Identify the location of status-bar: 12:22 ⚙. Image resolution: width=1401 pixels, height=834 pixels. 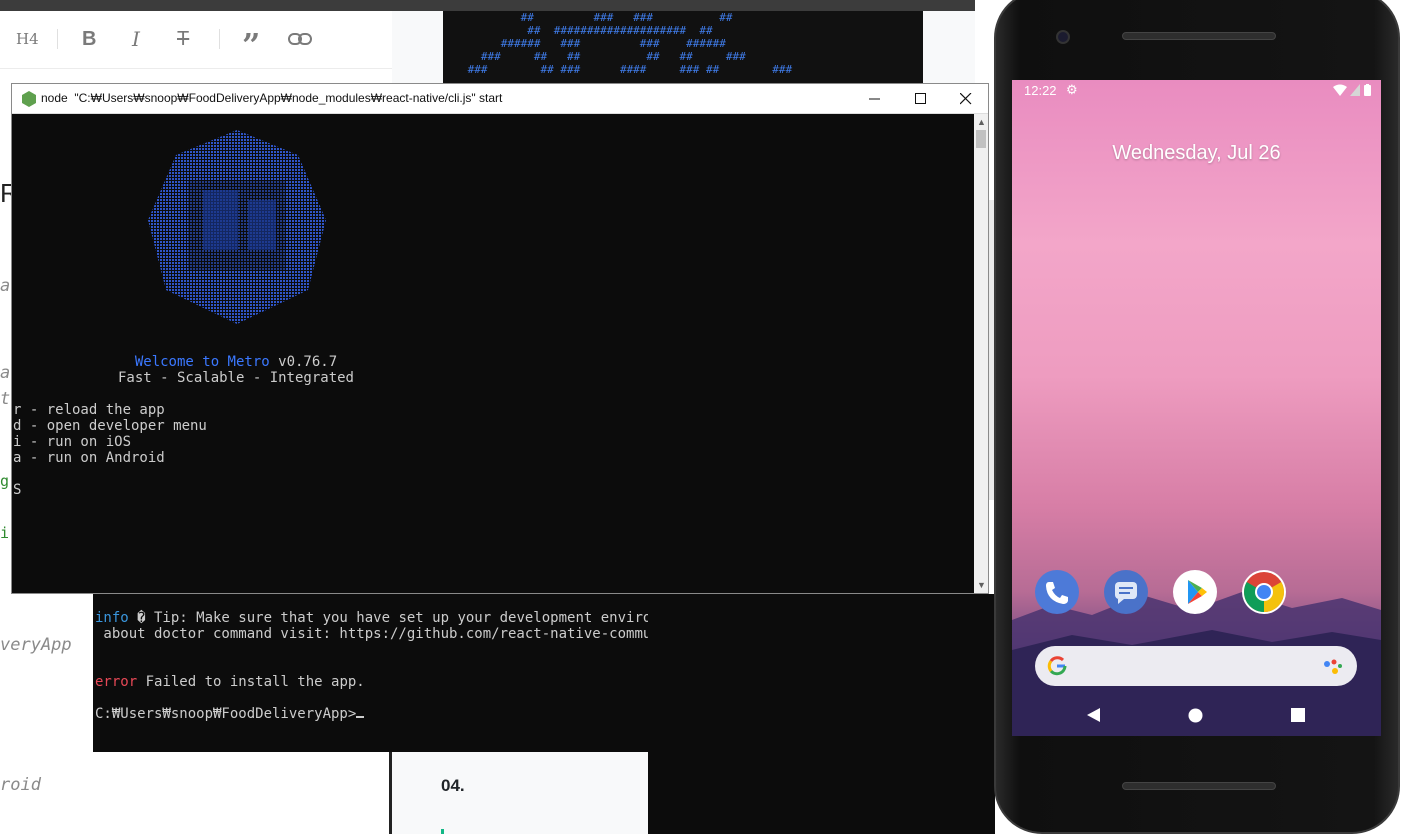
(1196, 91).